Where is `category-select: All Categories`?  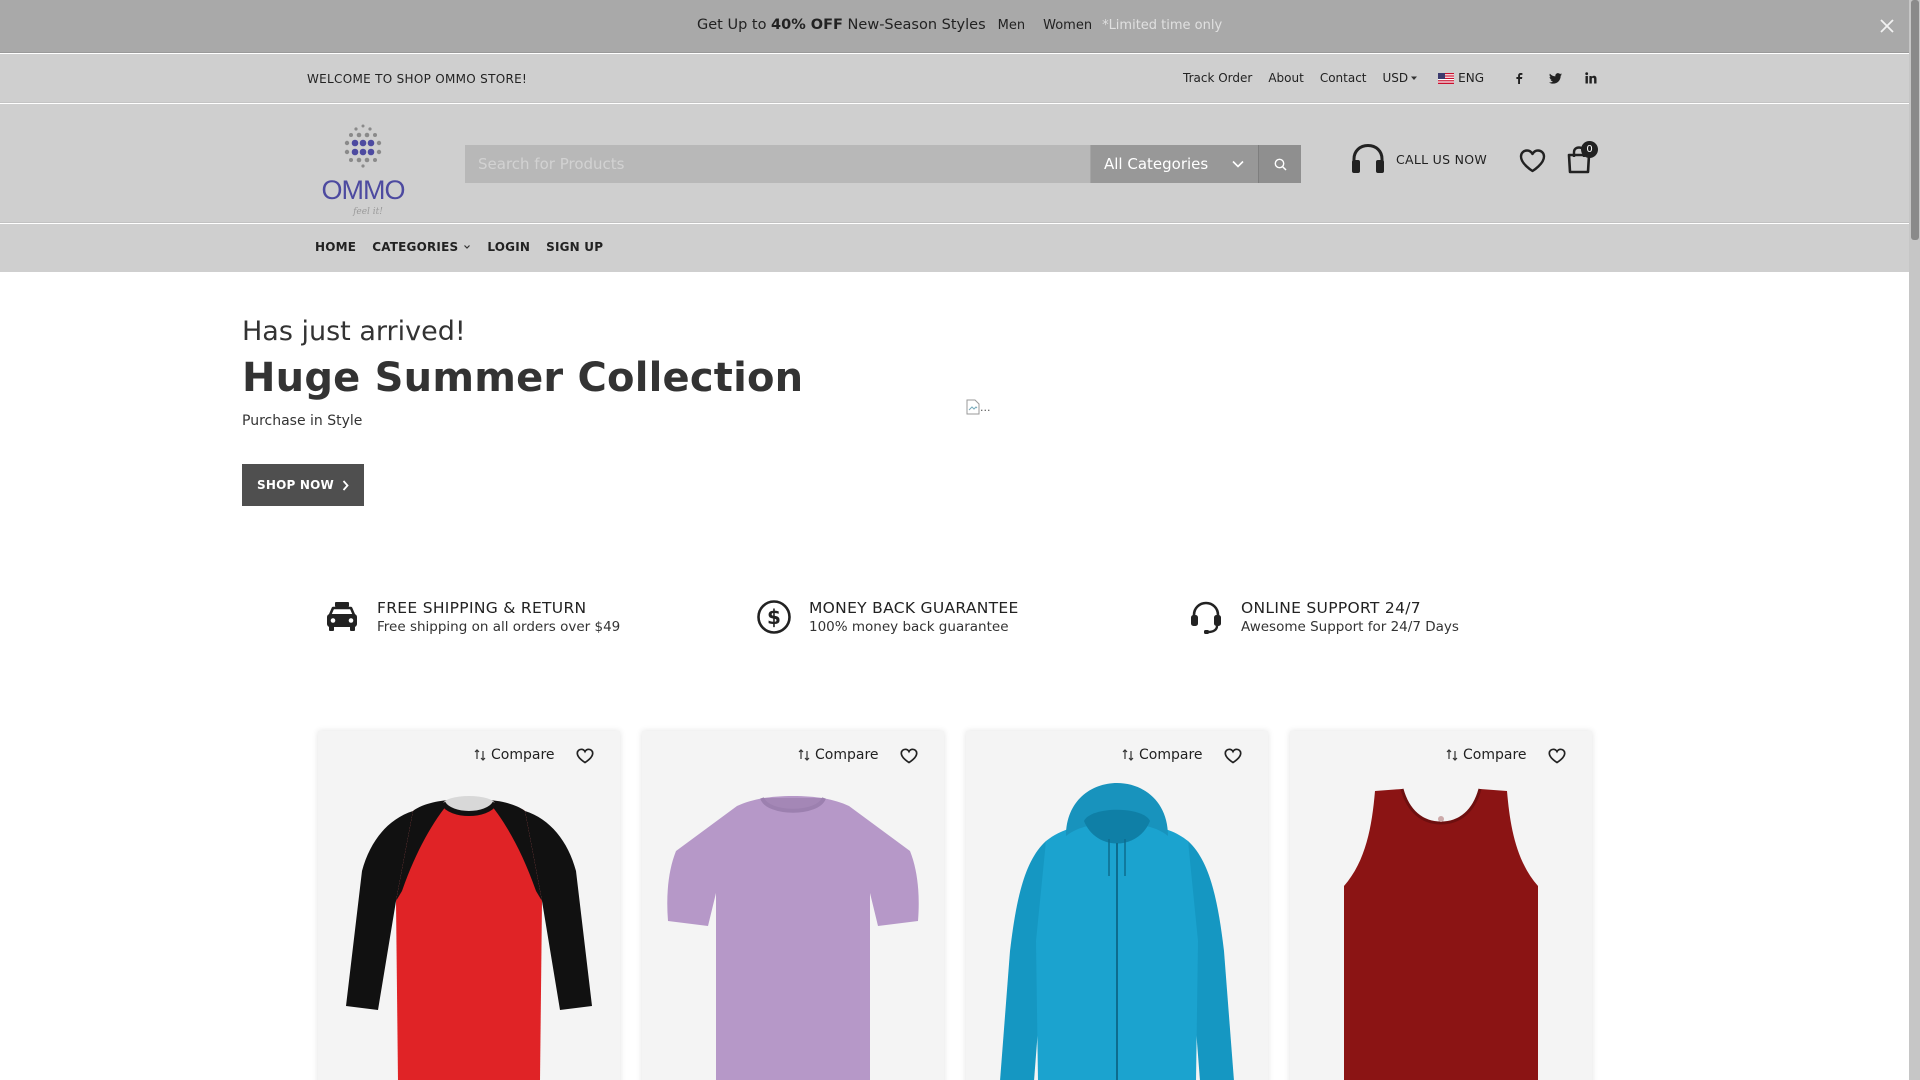 category-select: All Categories is located at coordinates (1174, 164).